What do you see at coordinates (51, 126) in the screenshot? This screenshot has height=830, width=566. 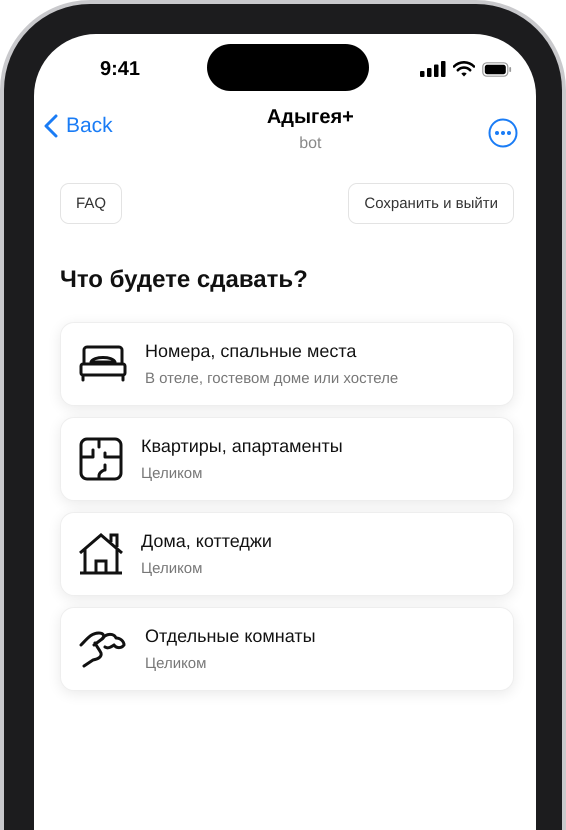 I see `chevron-left-icon` at bounding box center [51, 126].